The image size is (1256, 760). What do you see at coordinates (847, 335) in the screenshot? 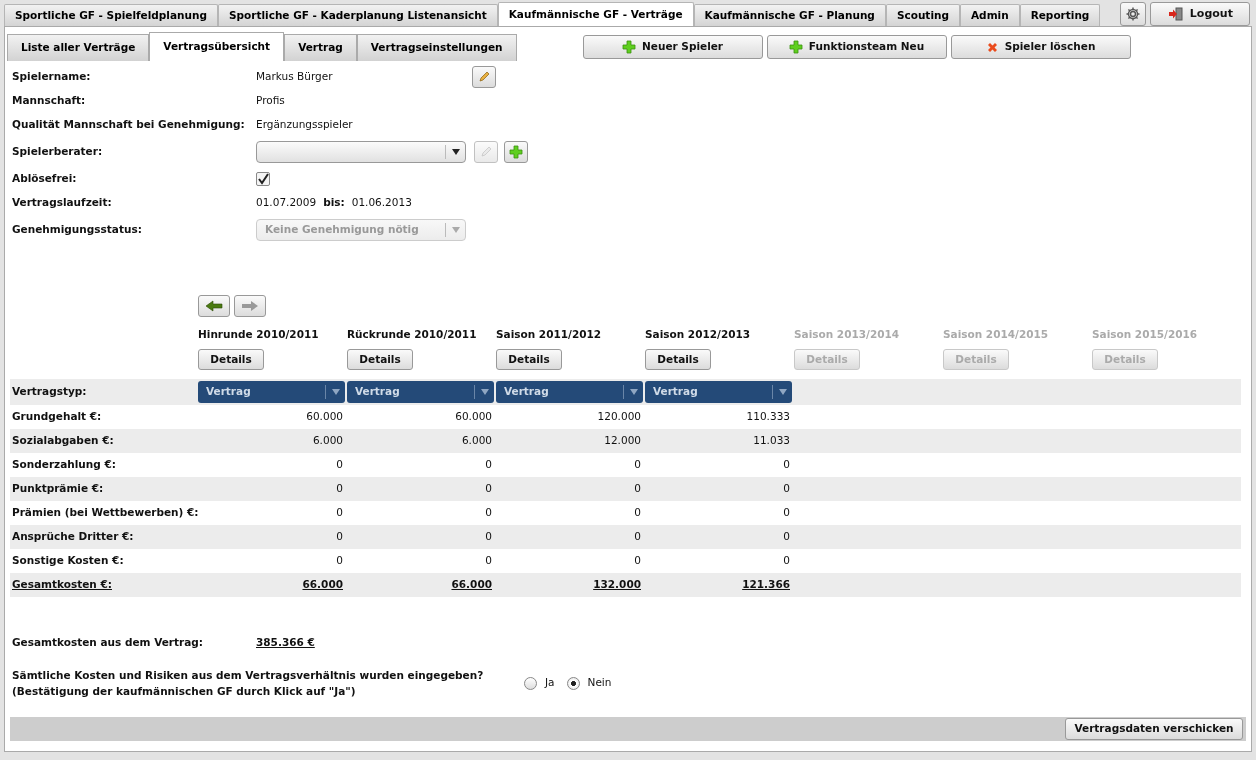
I see `season-title: Saison 2013/2014` at bounding box center [847, 335].